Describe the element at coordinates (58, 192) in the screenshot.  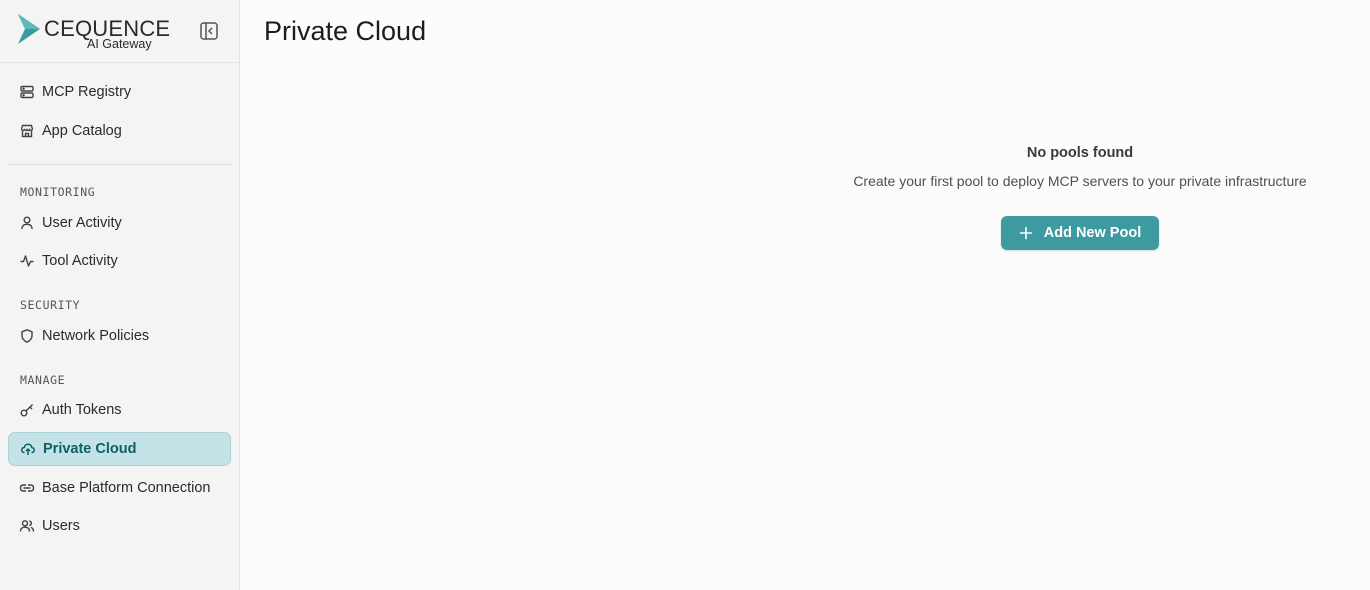
I see `section-title-monitoring: MONITORING` at that location.